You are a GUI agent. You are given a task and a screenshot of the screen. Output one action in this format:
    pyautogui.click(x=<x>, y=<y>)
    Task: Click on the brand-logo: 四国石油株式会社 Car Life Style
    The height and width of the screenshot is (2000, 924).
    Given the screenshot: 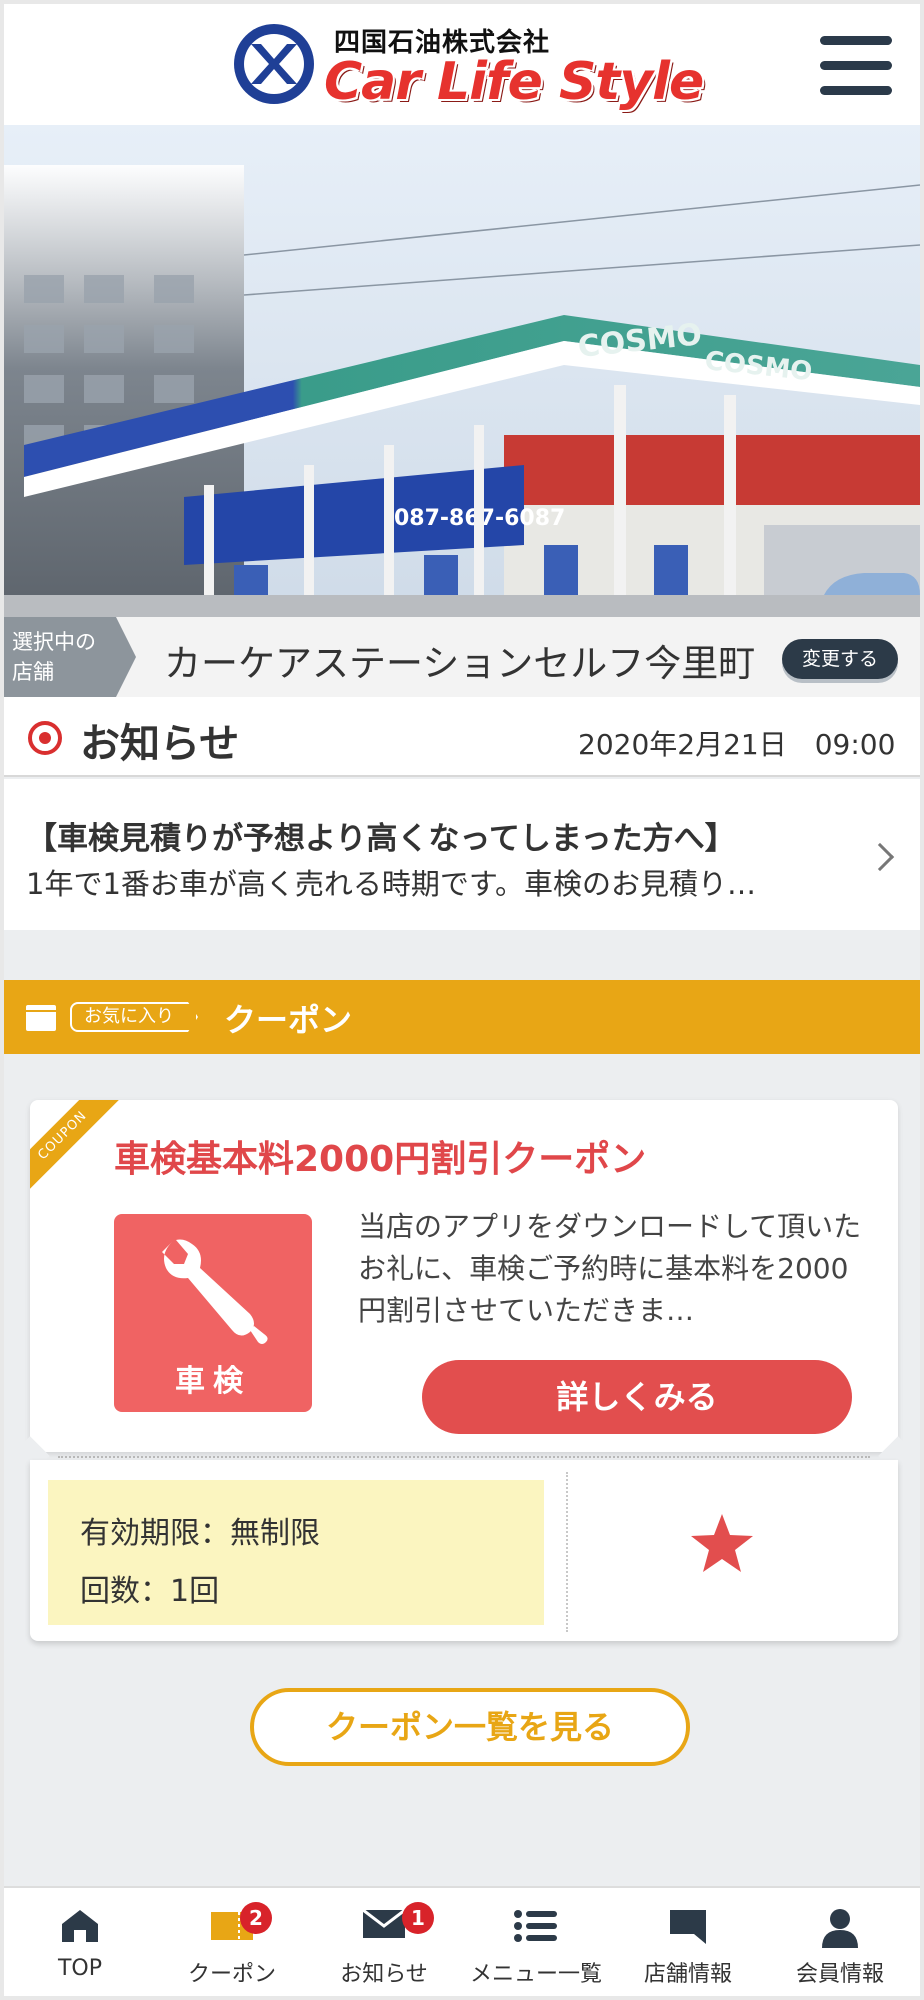 What is the action you would take?
    pyautogui.click(x=476, y=67)
    